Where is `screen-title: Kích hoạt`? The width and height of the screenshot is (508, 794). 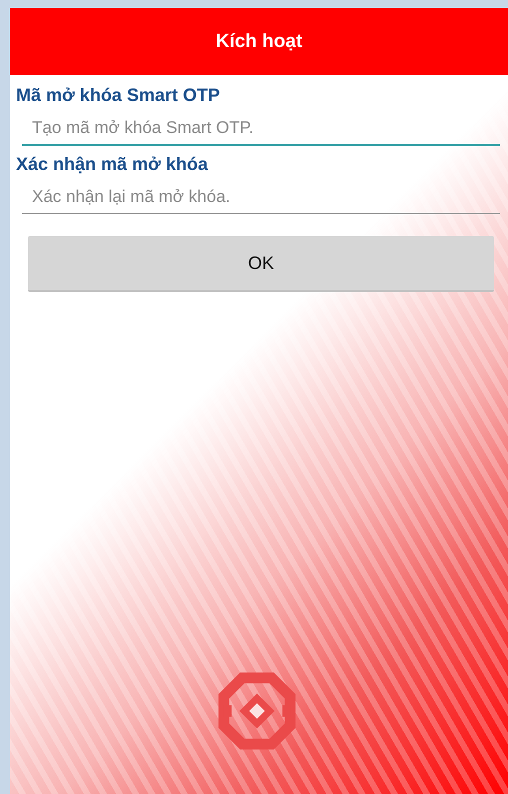 screen-title: Kích hoạt is located at coordinates (259, 41).